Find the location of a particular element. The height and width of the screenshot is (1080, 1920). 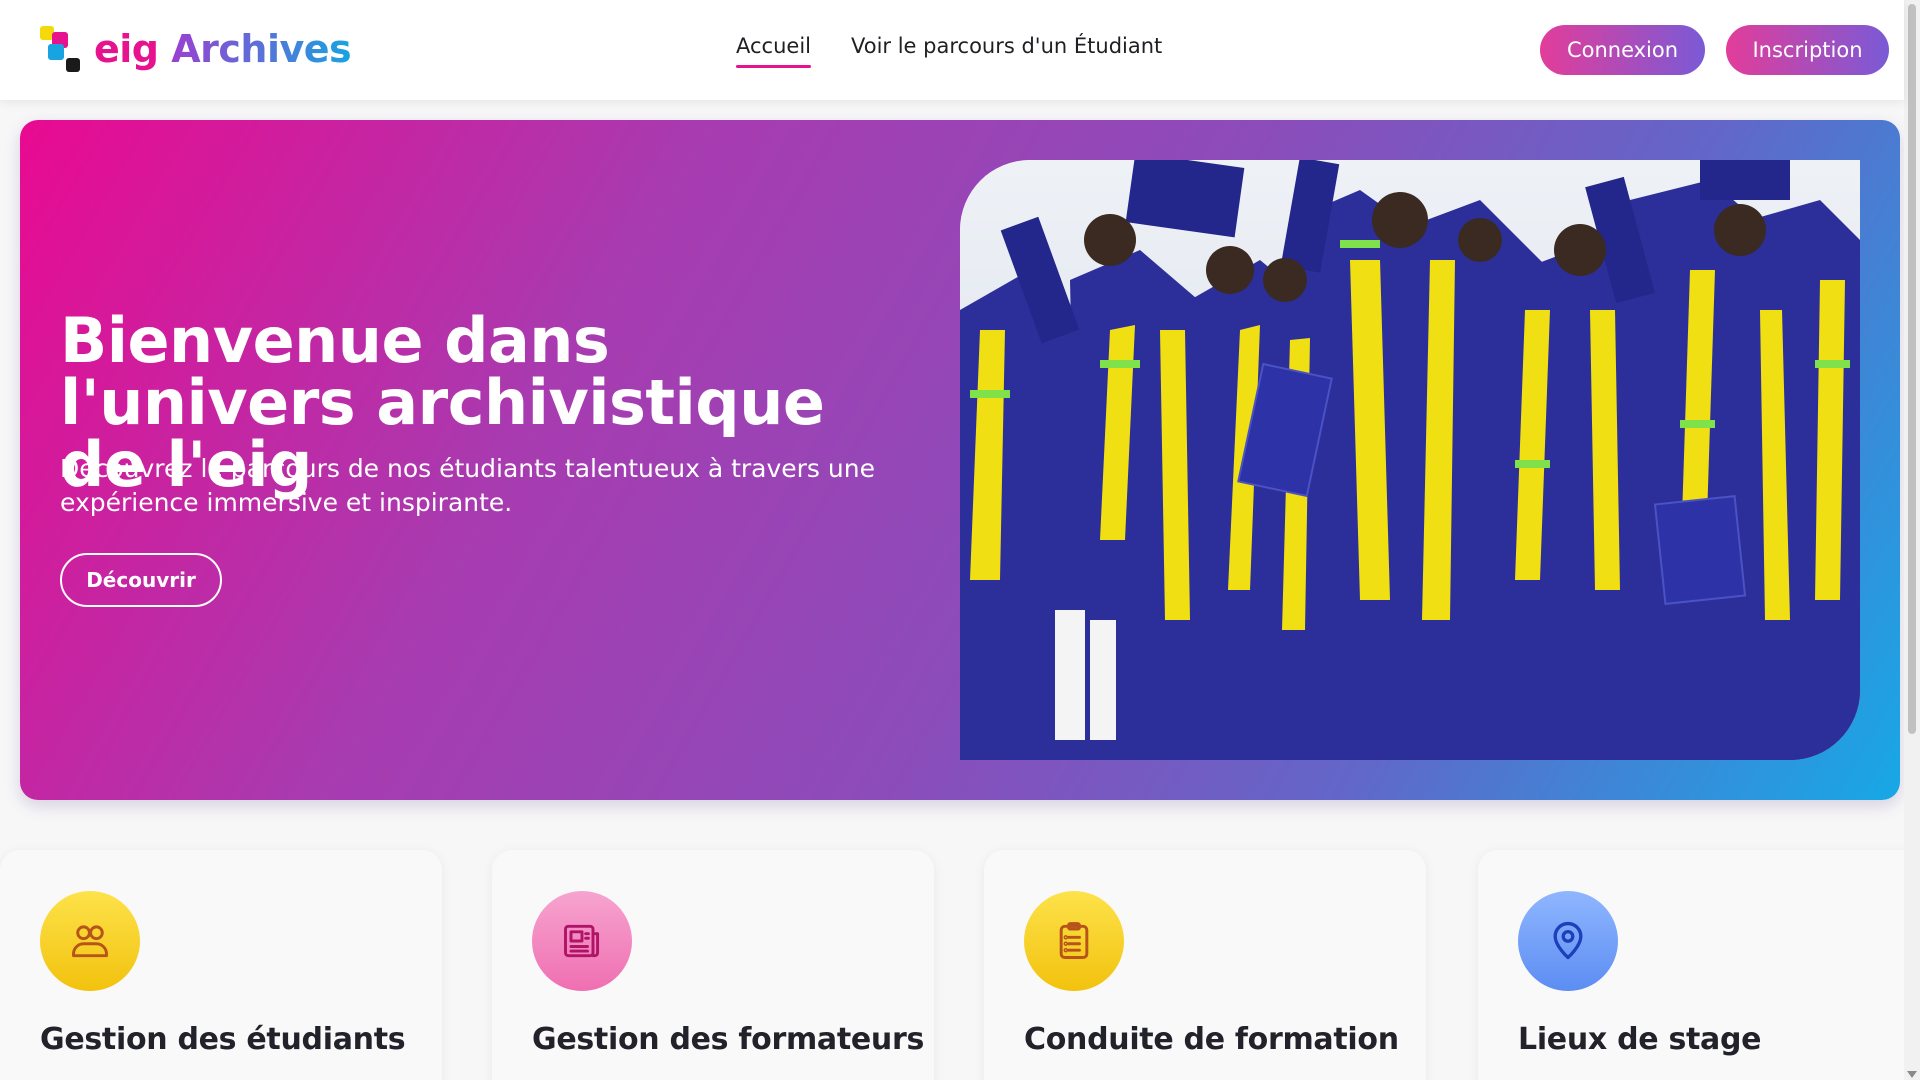

page-scrollbar is located at coordinates (1912, 540).